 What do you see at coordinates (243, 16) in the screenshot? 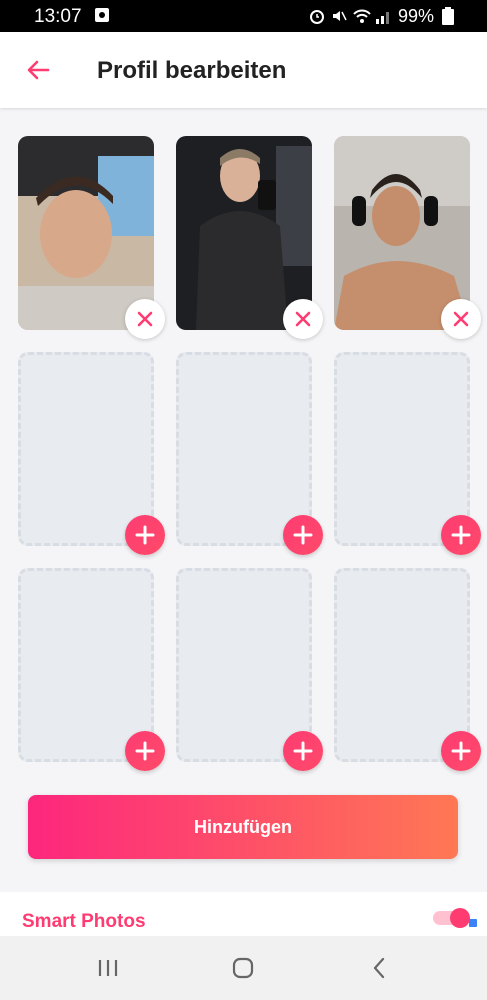
I see `status-bar: 13:07 99%` at bounding box center [243, 16].